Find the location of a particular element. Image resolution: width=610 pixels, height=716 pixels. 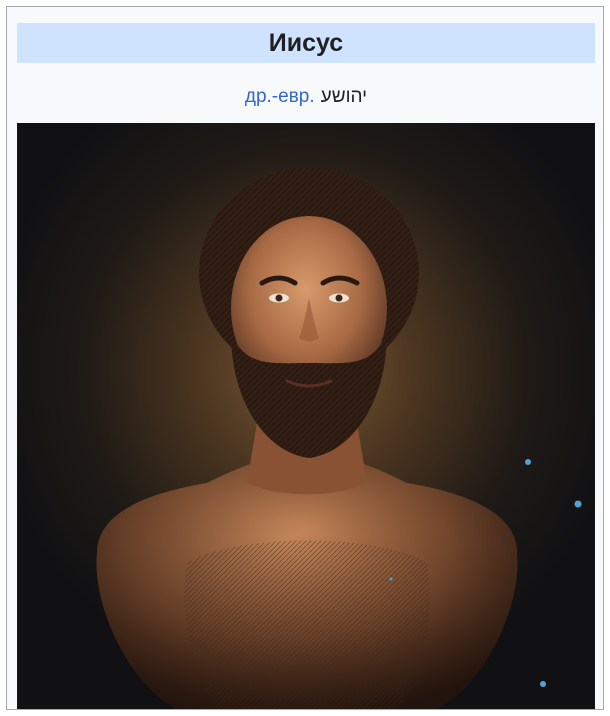

infobox-title-bar: Иисус is located at coordinates (306, 43).